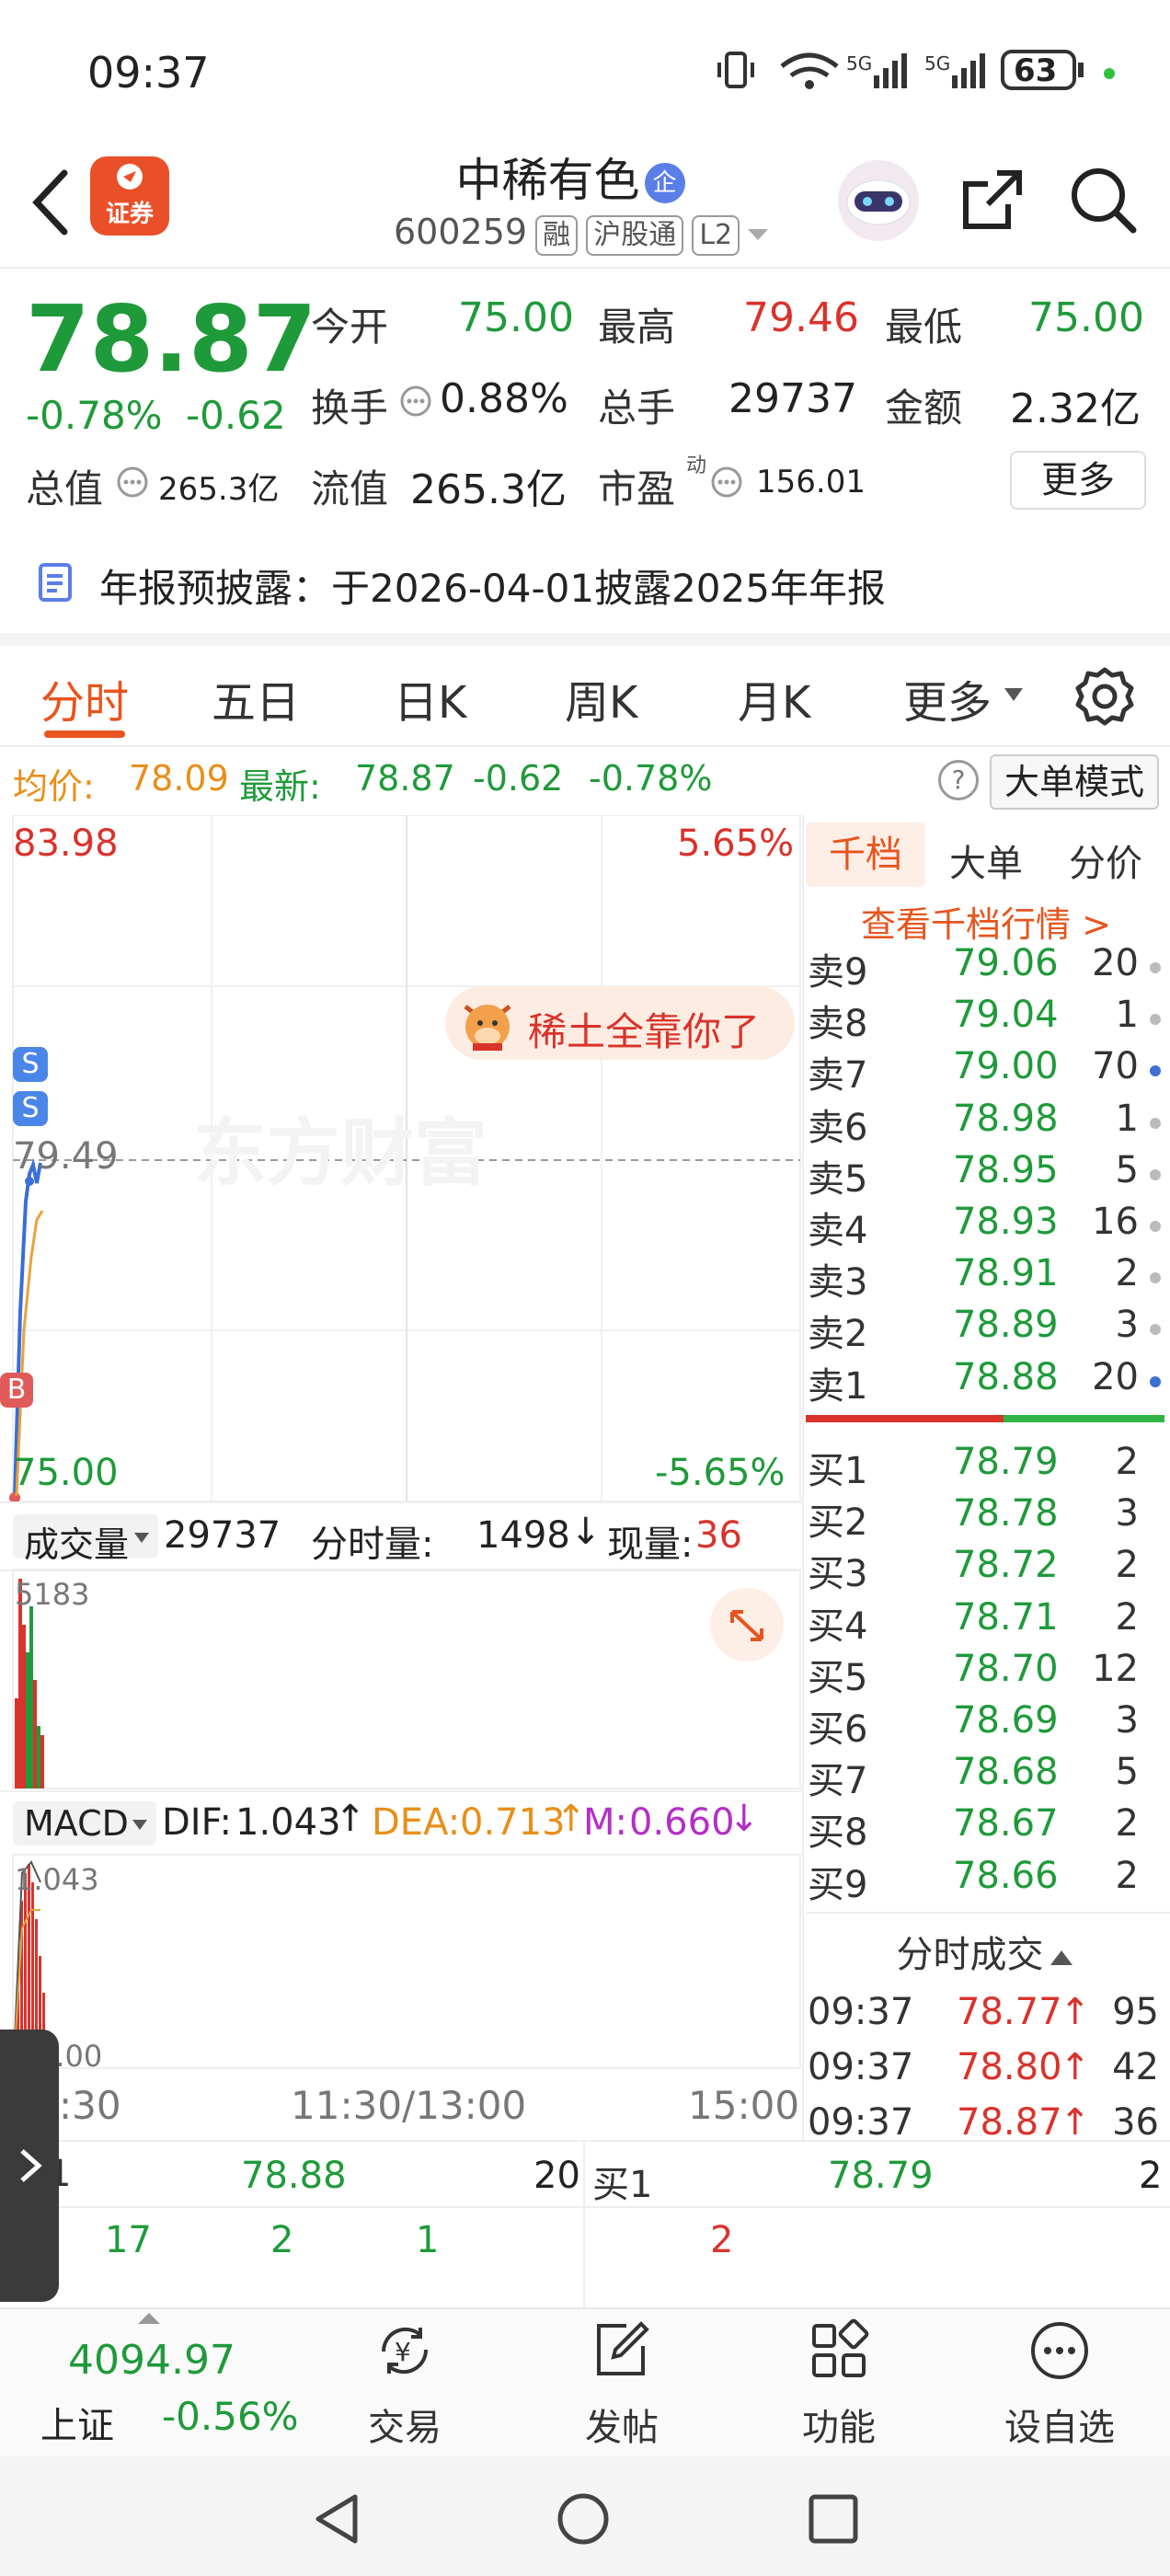 This screenshot has width=1170, height=2576. I want to click on ox-mascot-icon, so click(487, 1028).